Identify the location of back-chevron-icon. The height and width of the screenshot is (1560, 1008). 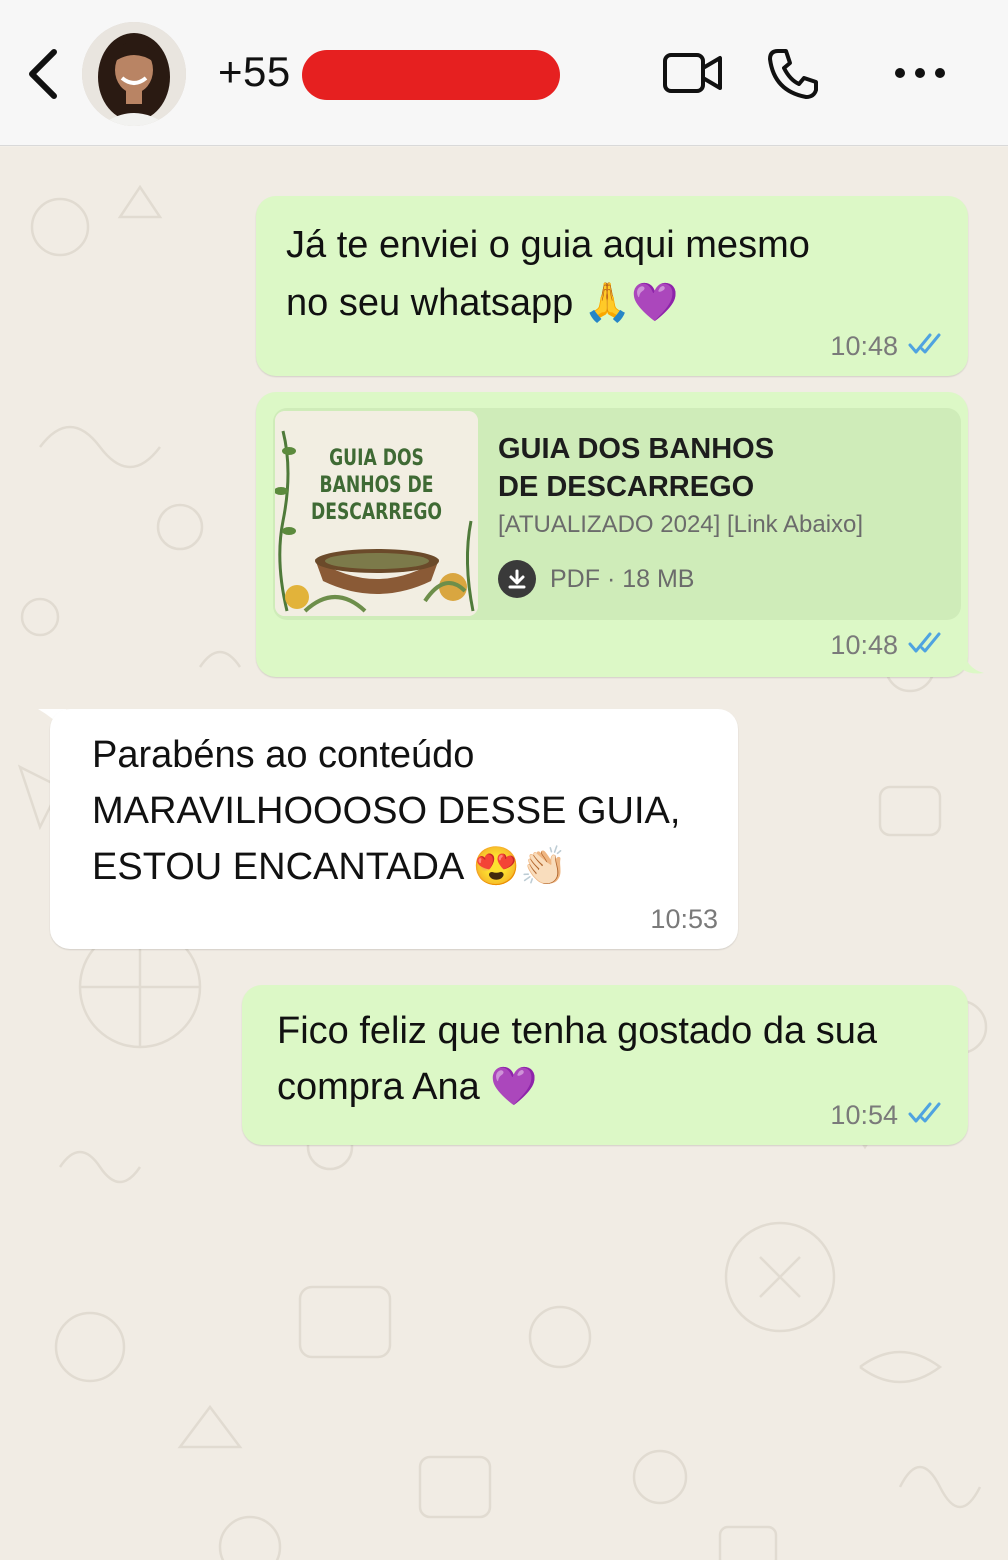
(44, 74).